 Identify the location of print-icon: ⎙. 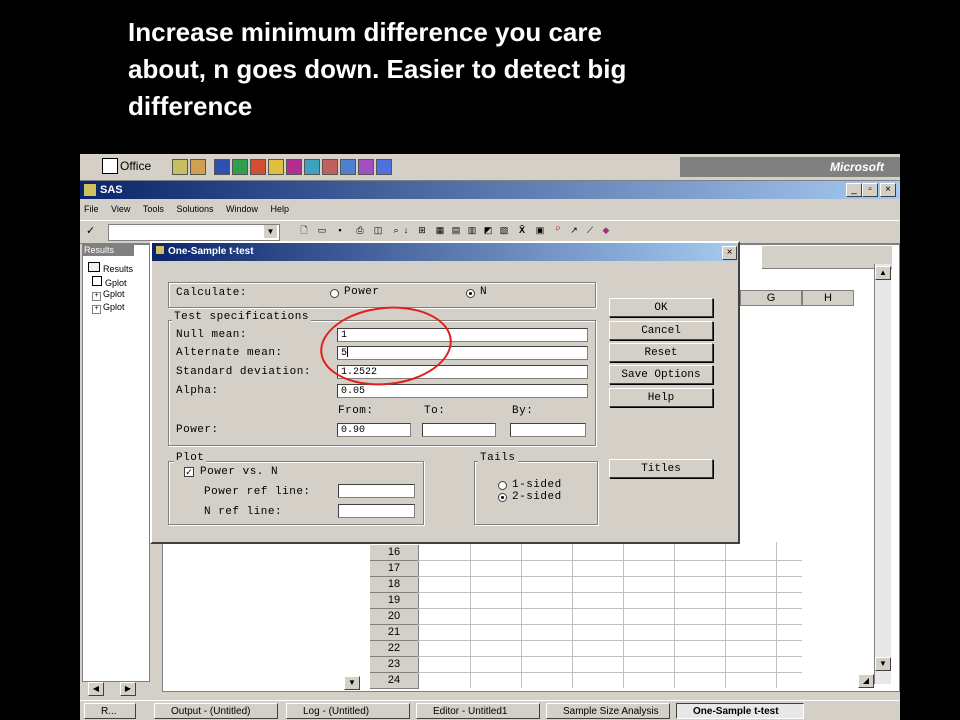
(360, 230).